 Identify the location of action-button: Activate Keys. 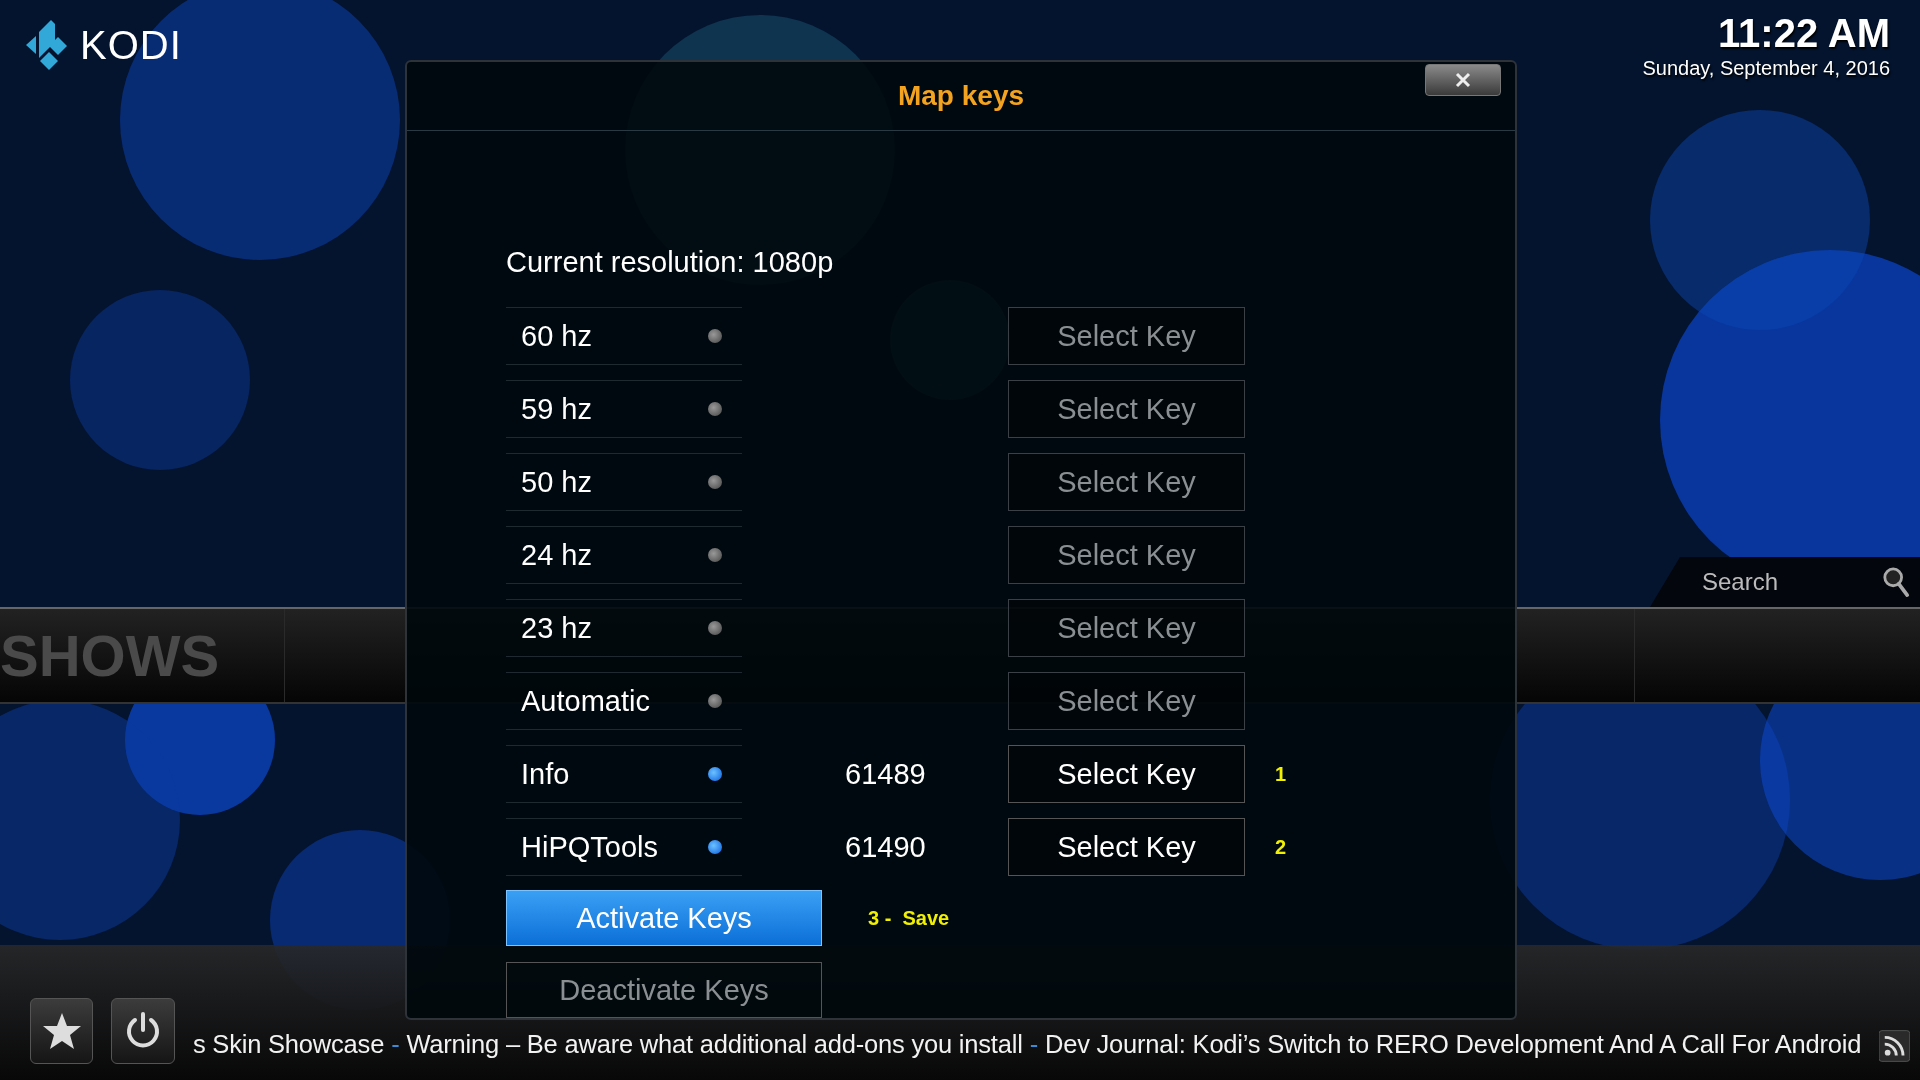
(664, 918).